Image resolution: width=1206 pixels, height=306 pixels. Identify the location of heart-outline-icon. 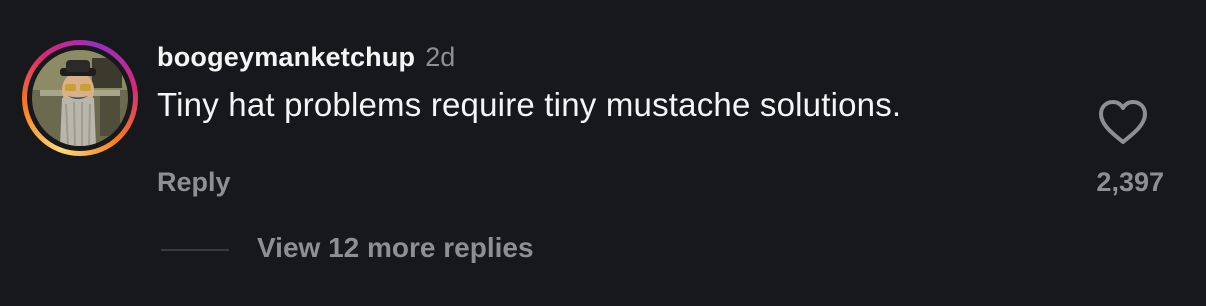
(1123, 122).